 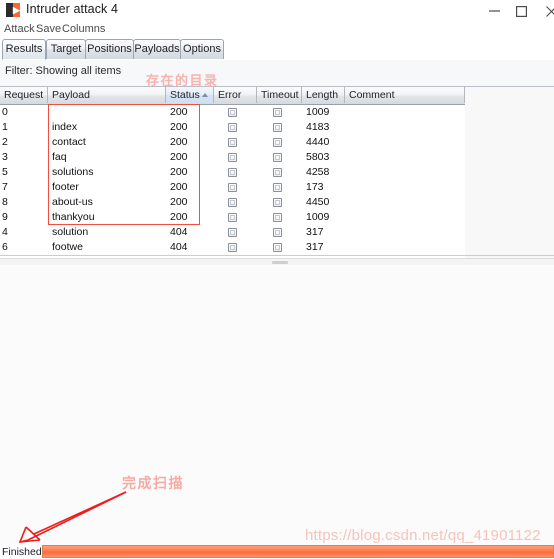 What do you see at coordinates (65, 127) in the screenshot?
I see `cell-payload: index` at bounding box center [65, 127].